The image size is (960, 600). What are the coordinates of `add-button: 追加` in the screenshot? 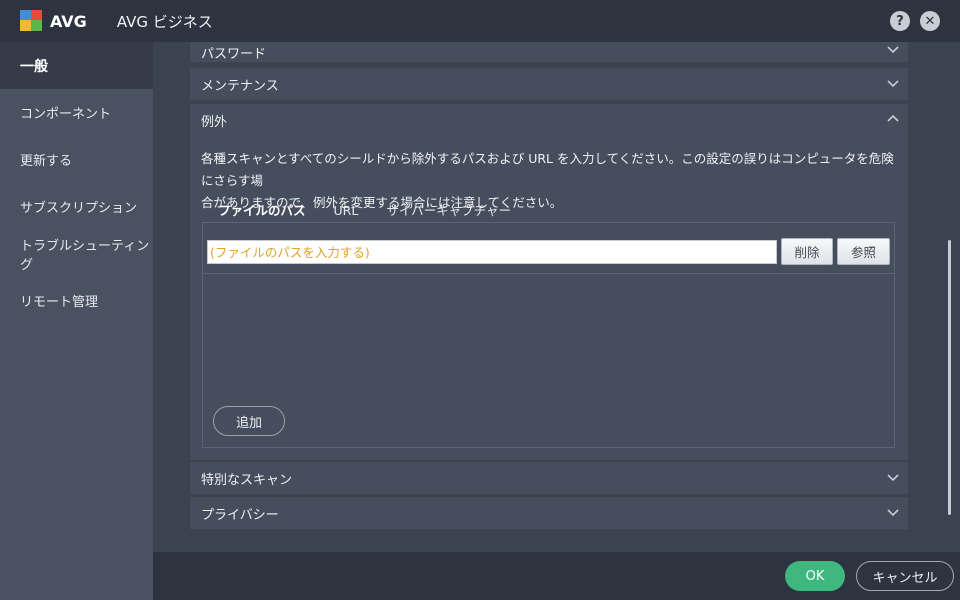 It's located at (249, 421).